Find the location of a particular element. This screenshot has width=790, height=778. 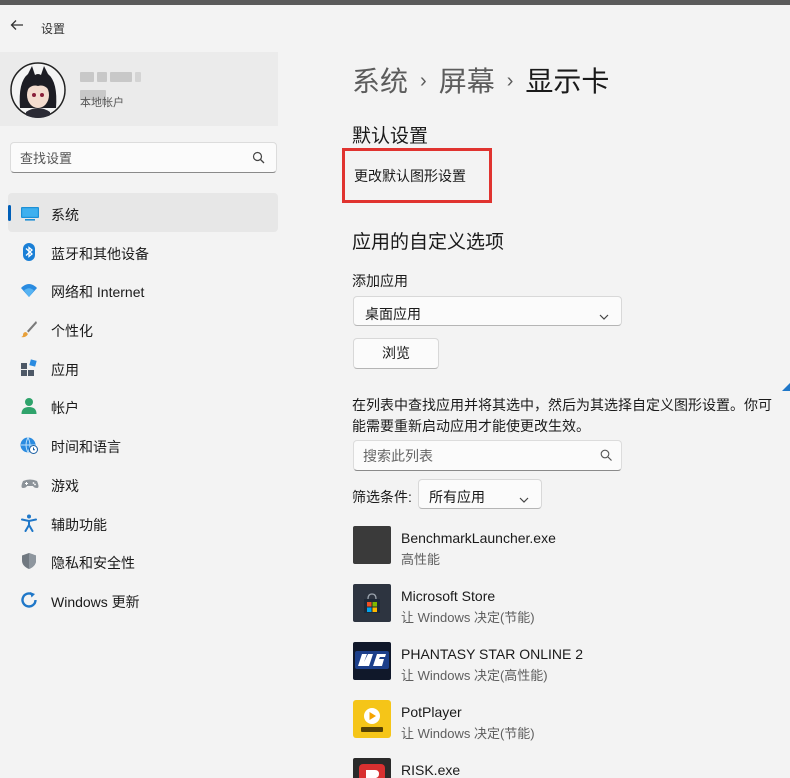

potplayer-icon is located at coordinates (372, 719).